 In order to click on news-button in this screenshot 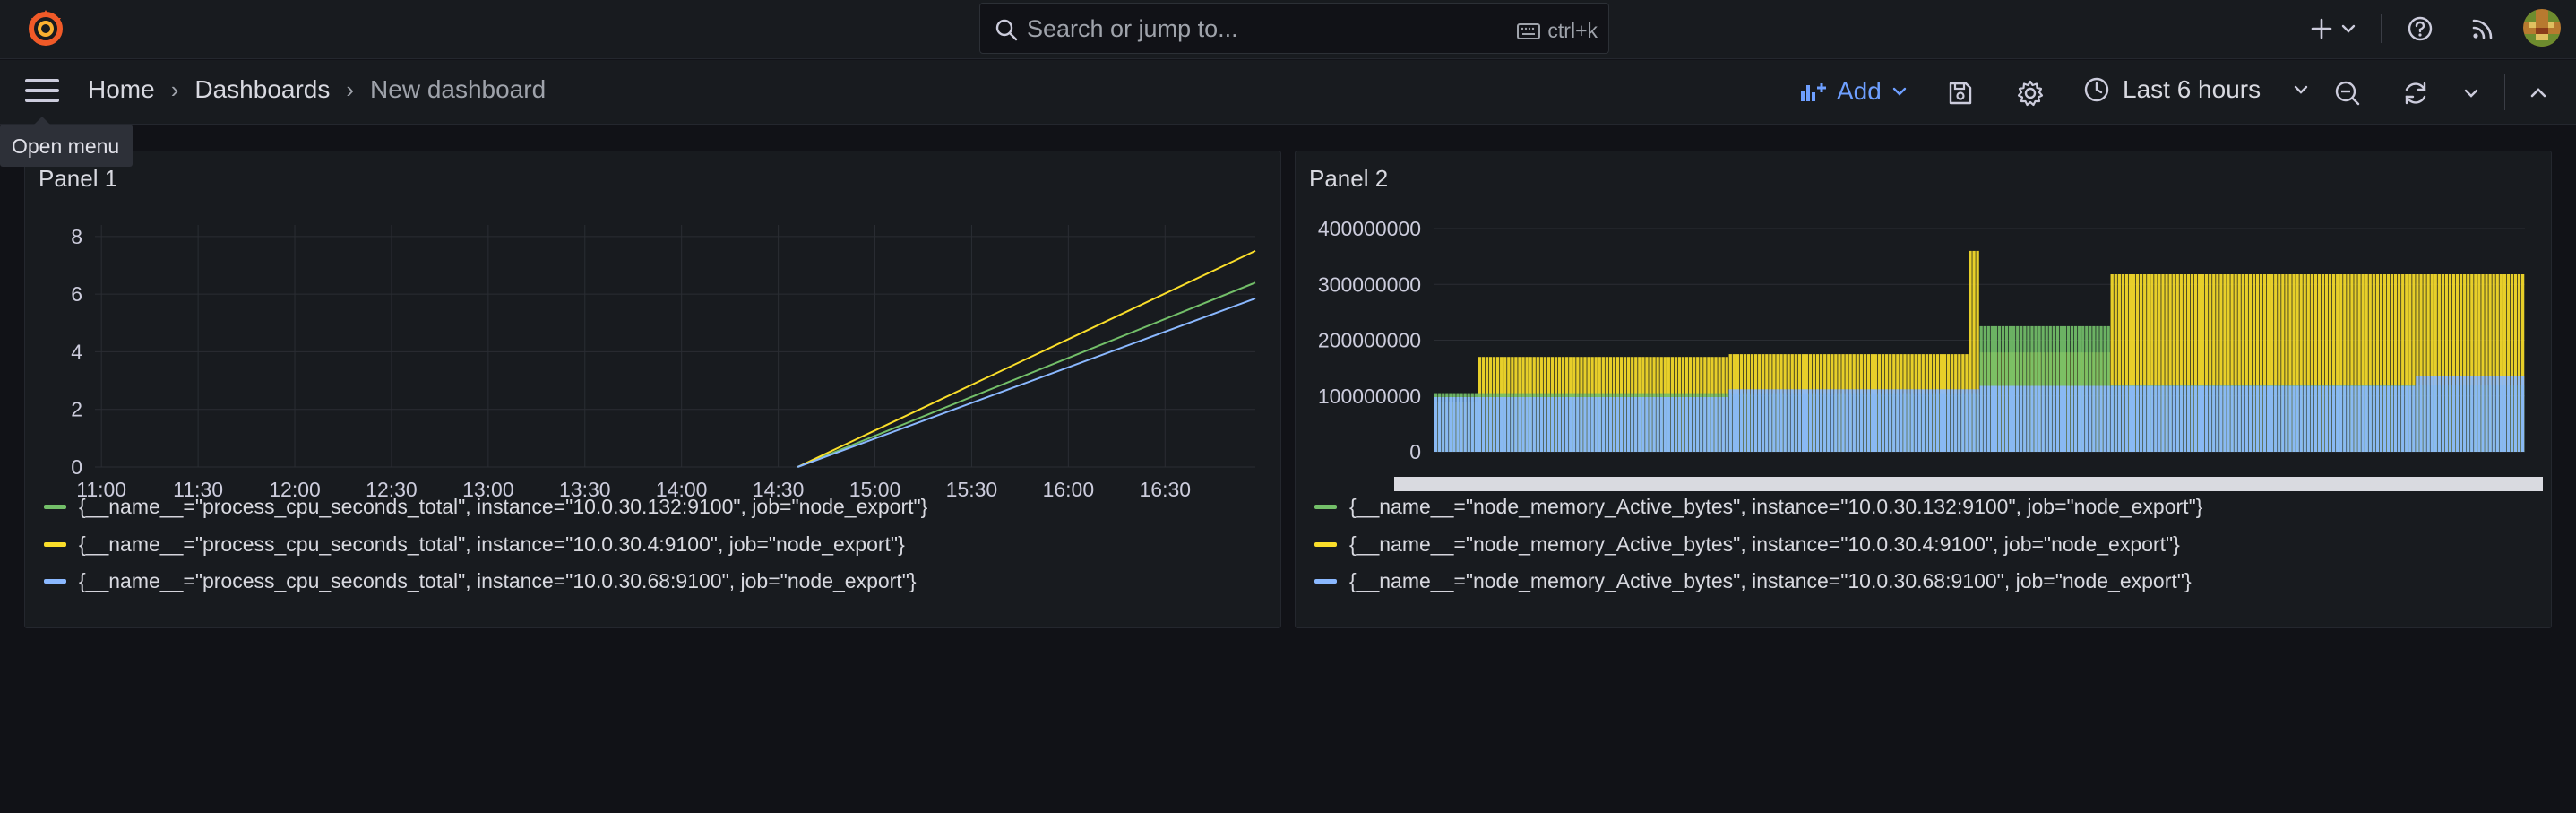, I will do `click(2483, 29)`.